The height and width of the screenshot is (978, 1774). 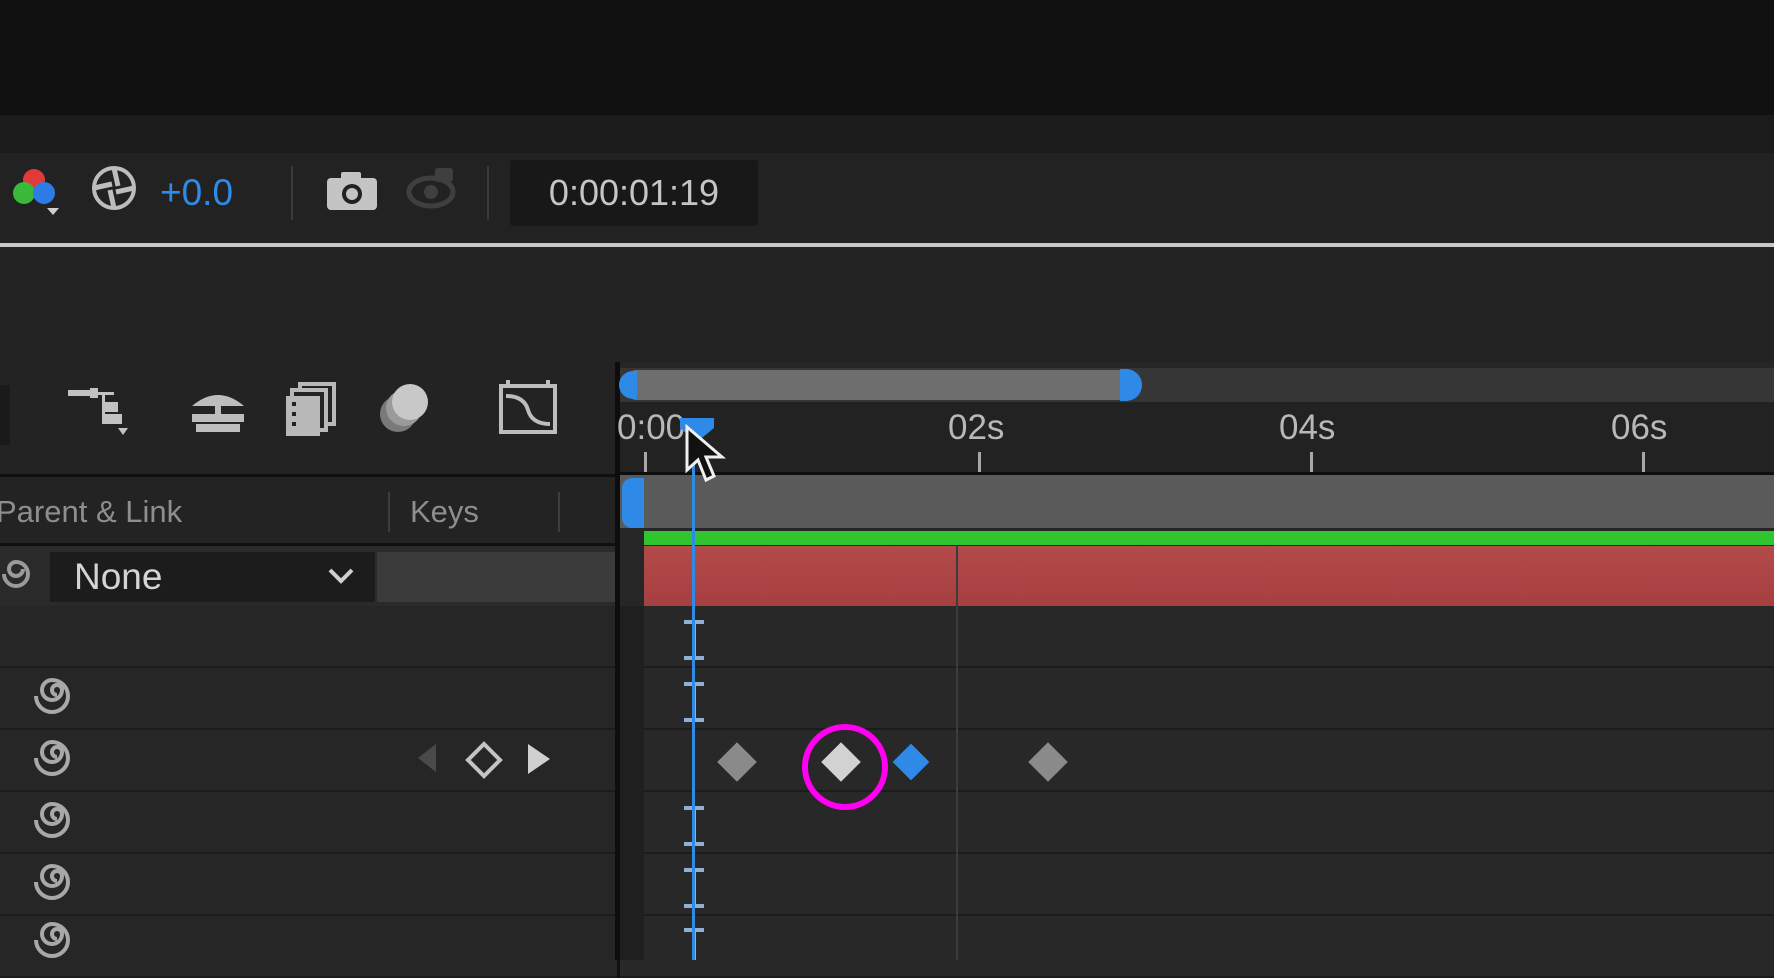 What do you see at coordinates (887, 134) in the screenshot?
I see `panel-separator` at bounding box center [887, 134].